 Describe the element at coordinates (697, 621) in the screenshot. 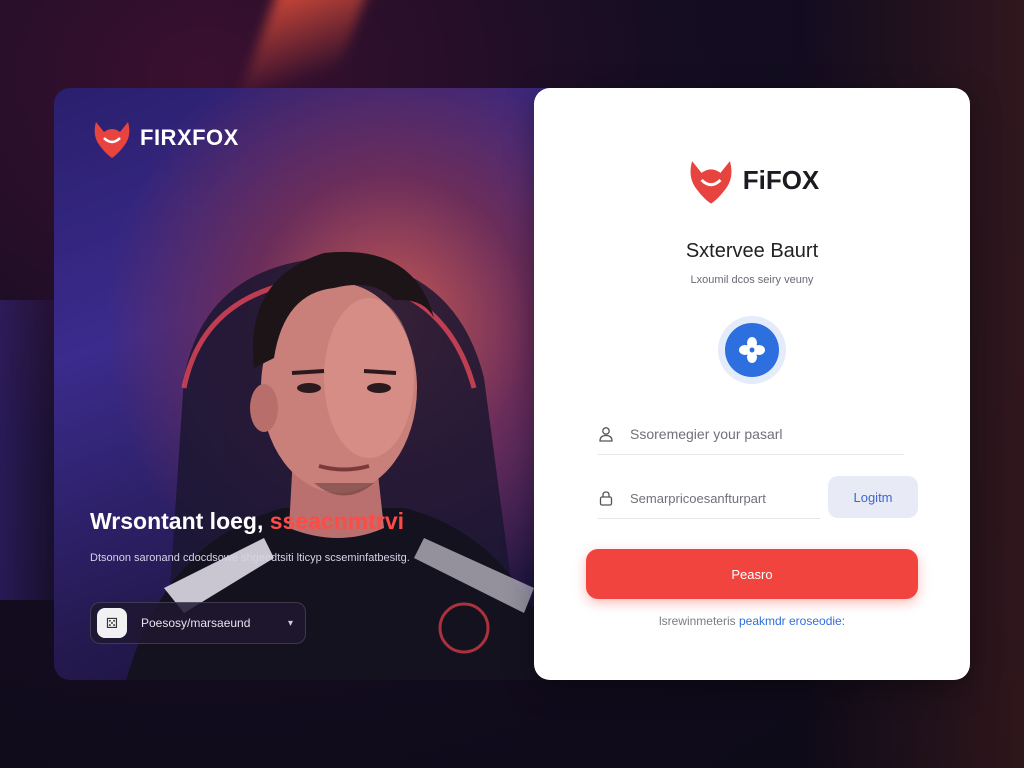

I see `footer-text: lsrewinmeteris` at that location.